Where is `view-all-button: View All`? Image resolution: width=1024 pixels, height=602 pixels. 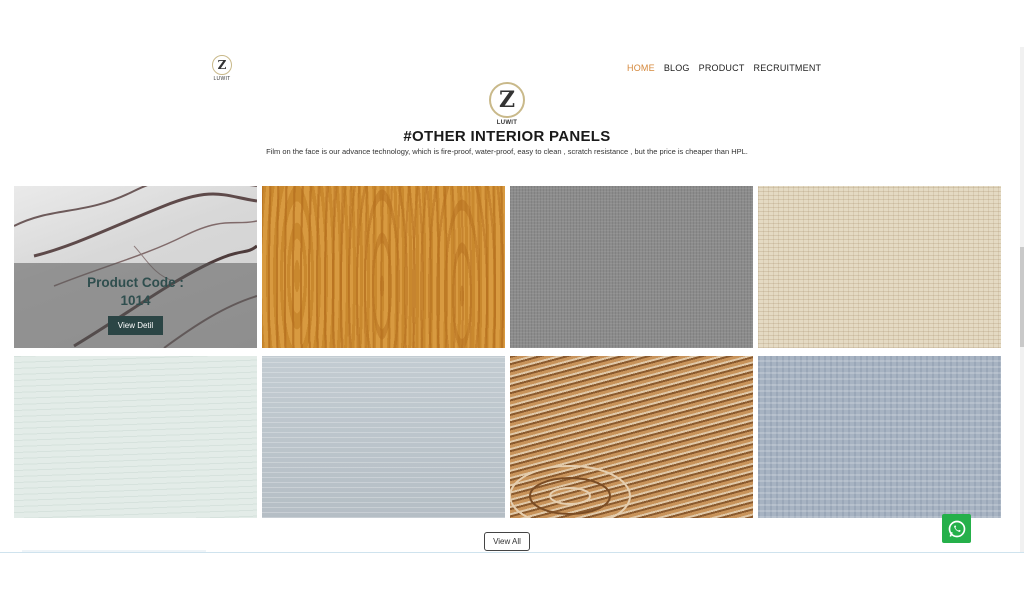 view-all-button: View All is located at coordinates (507, 541).